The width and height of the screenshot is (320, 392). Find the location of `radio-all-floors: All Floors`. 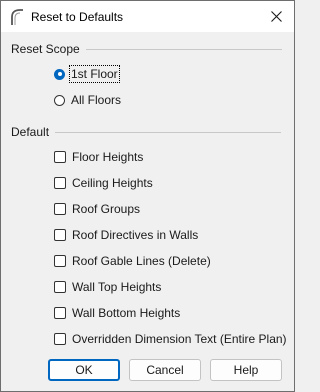

radio-all-floors: All Floors is located at coordinates (87, 100).